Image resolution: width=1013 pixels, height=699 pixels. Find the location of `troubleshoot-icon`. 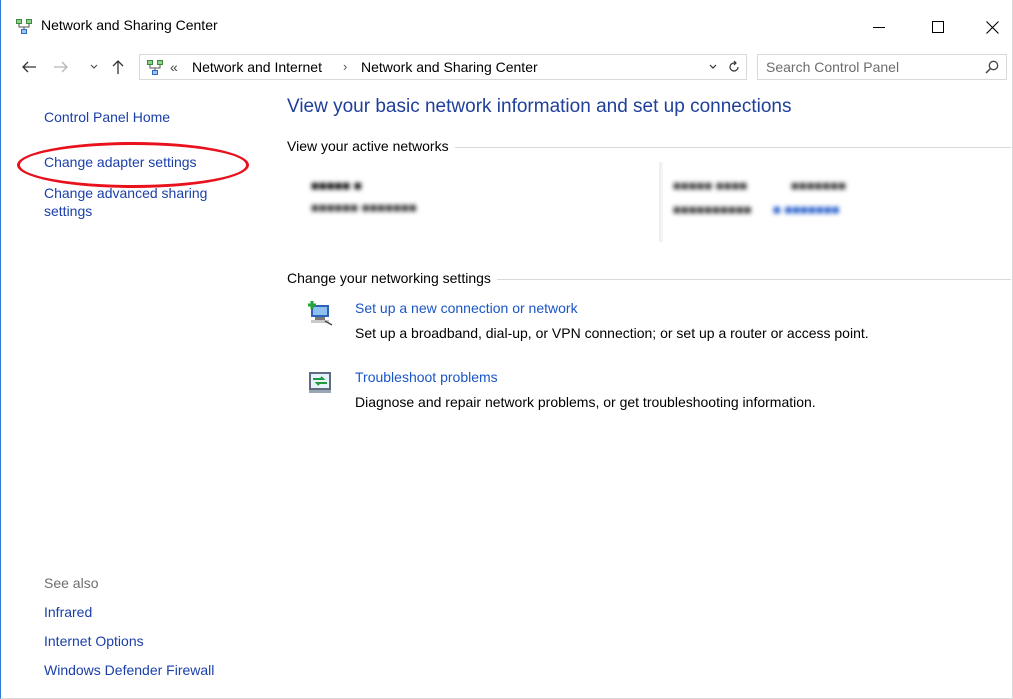

troubleshoot-icon is located at coordinates (320, 382).